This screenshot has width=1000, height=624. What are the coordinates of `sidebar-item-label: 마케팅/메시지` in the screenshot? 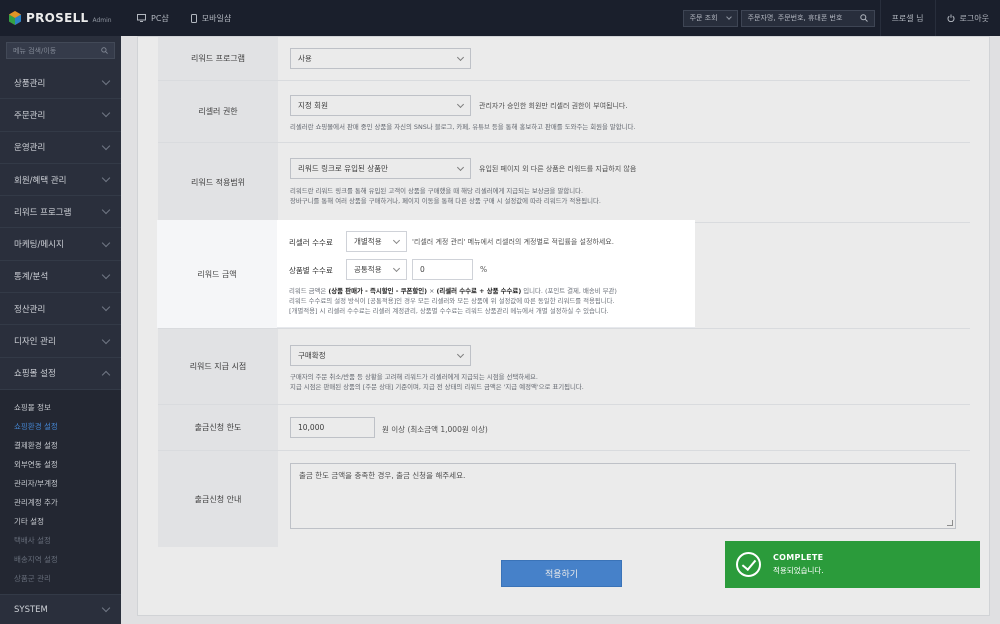 It's located at (39, 245).